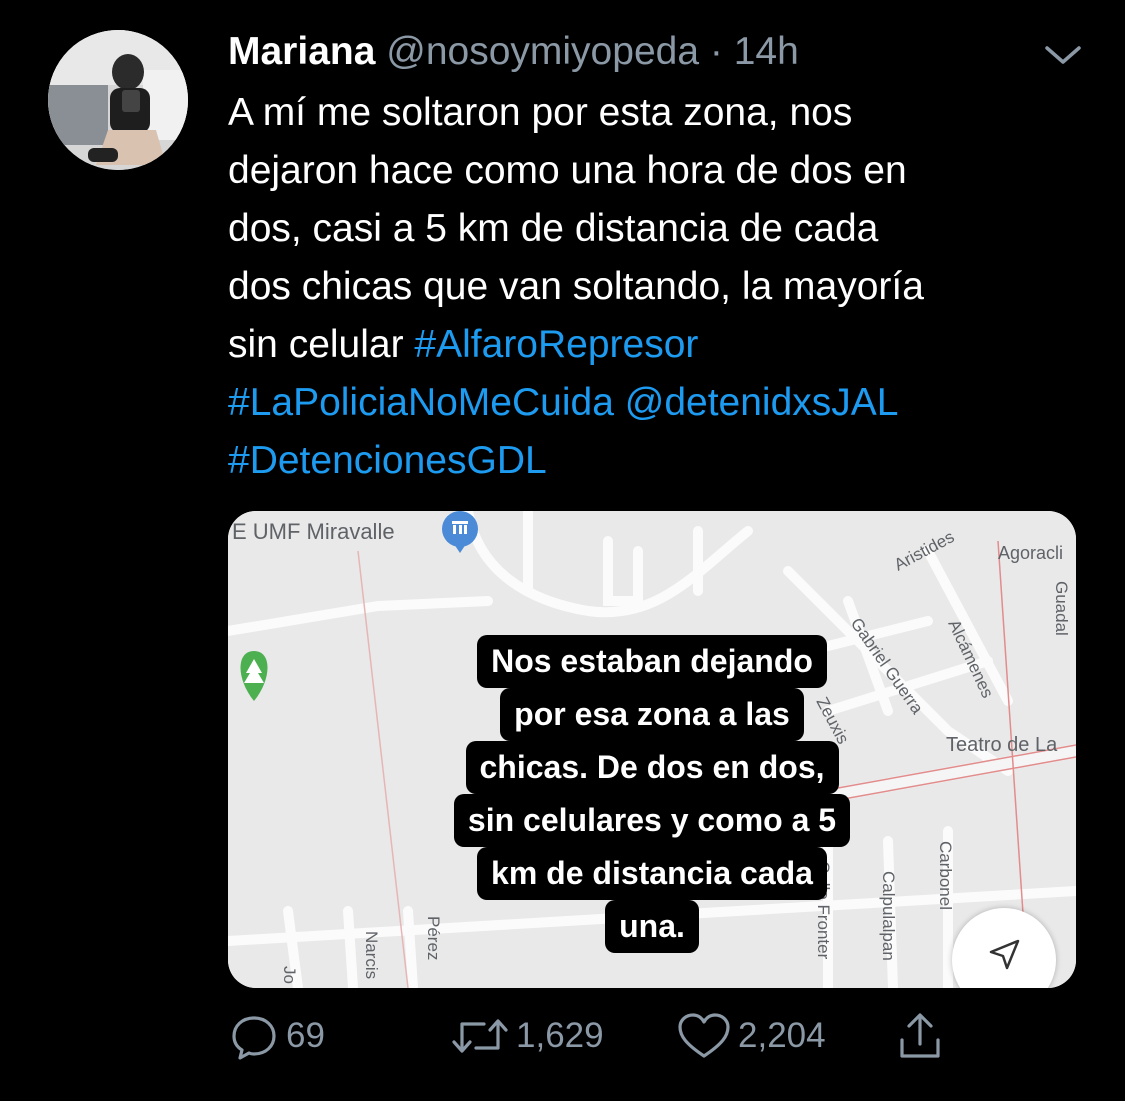  Describe the element at coordinates (480, 1036) in the screenshot. I see `retweet-icon` at that location.